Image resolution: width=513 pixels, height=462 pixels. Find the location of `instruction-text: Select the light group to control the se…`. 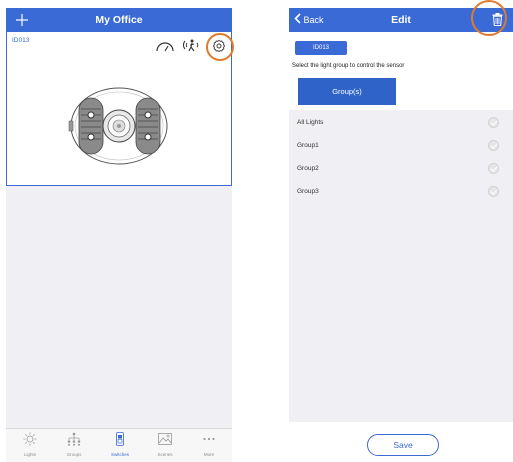

instruction-text: Select the light group to control the se… is located at coordinates (348, 66).